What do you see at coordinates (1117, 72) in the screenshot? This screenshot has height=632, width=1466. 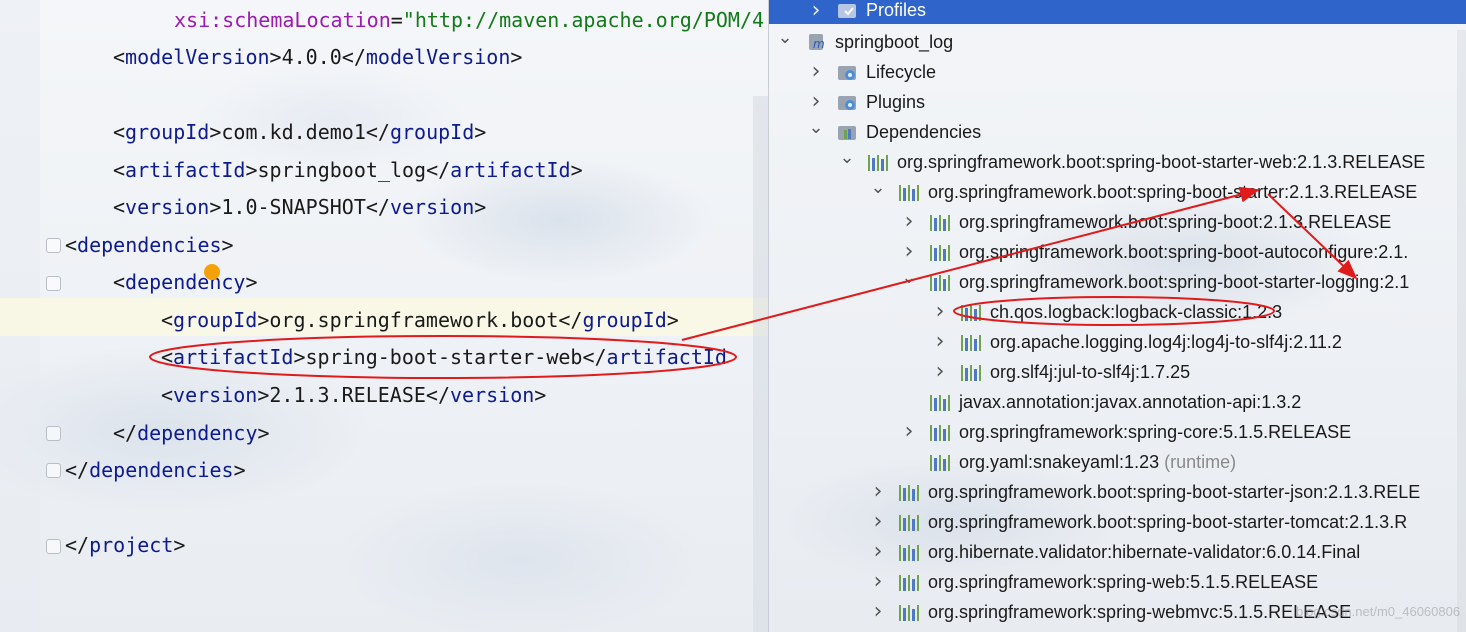 I see `tree-row: › Lifecycle` at bounding box center [1117, 72].